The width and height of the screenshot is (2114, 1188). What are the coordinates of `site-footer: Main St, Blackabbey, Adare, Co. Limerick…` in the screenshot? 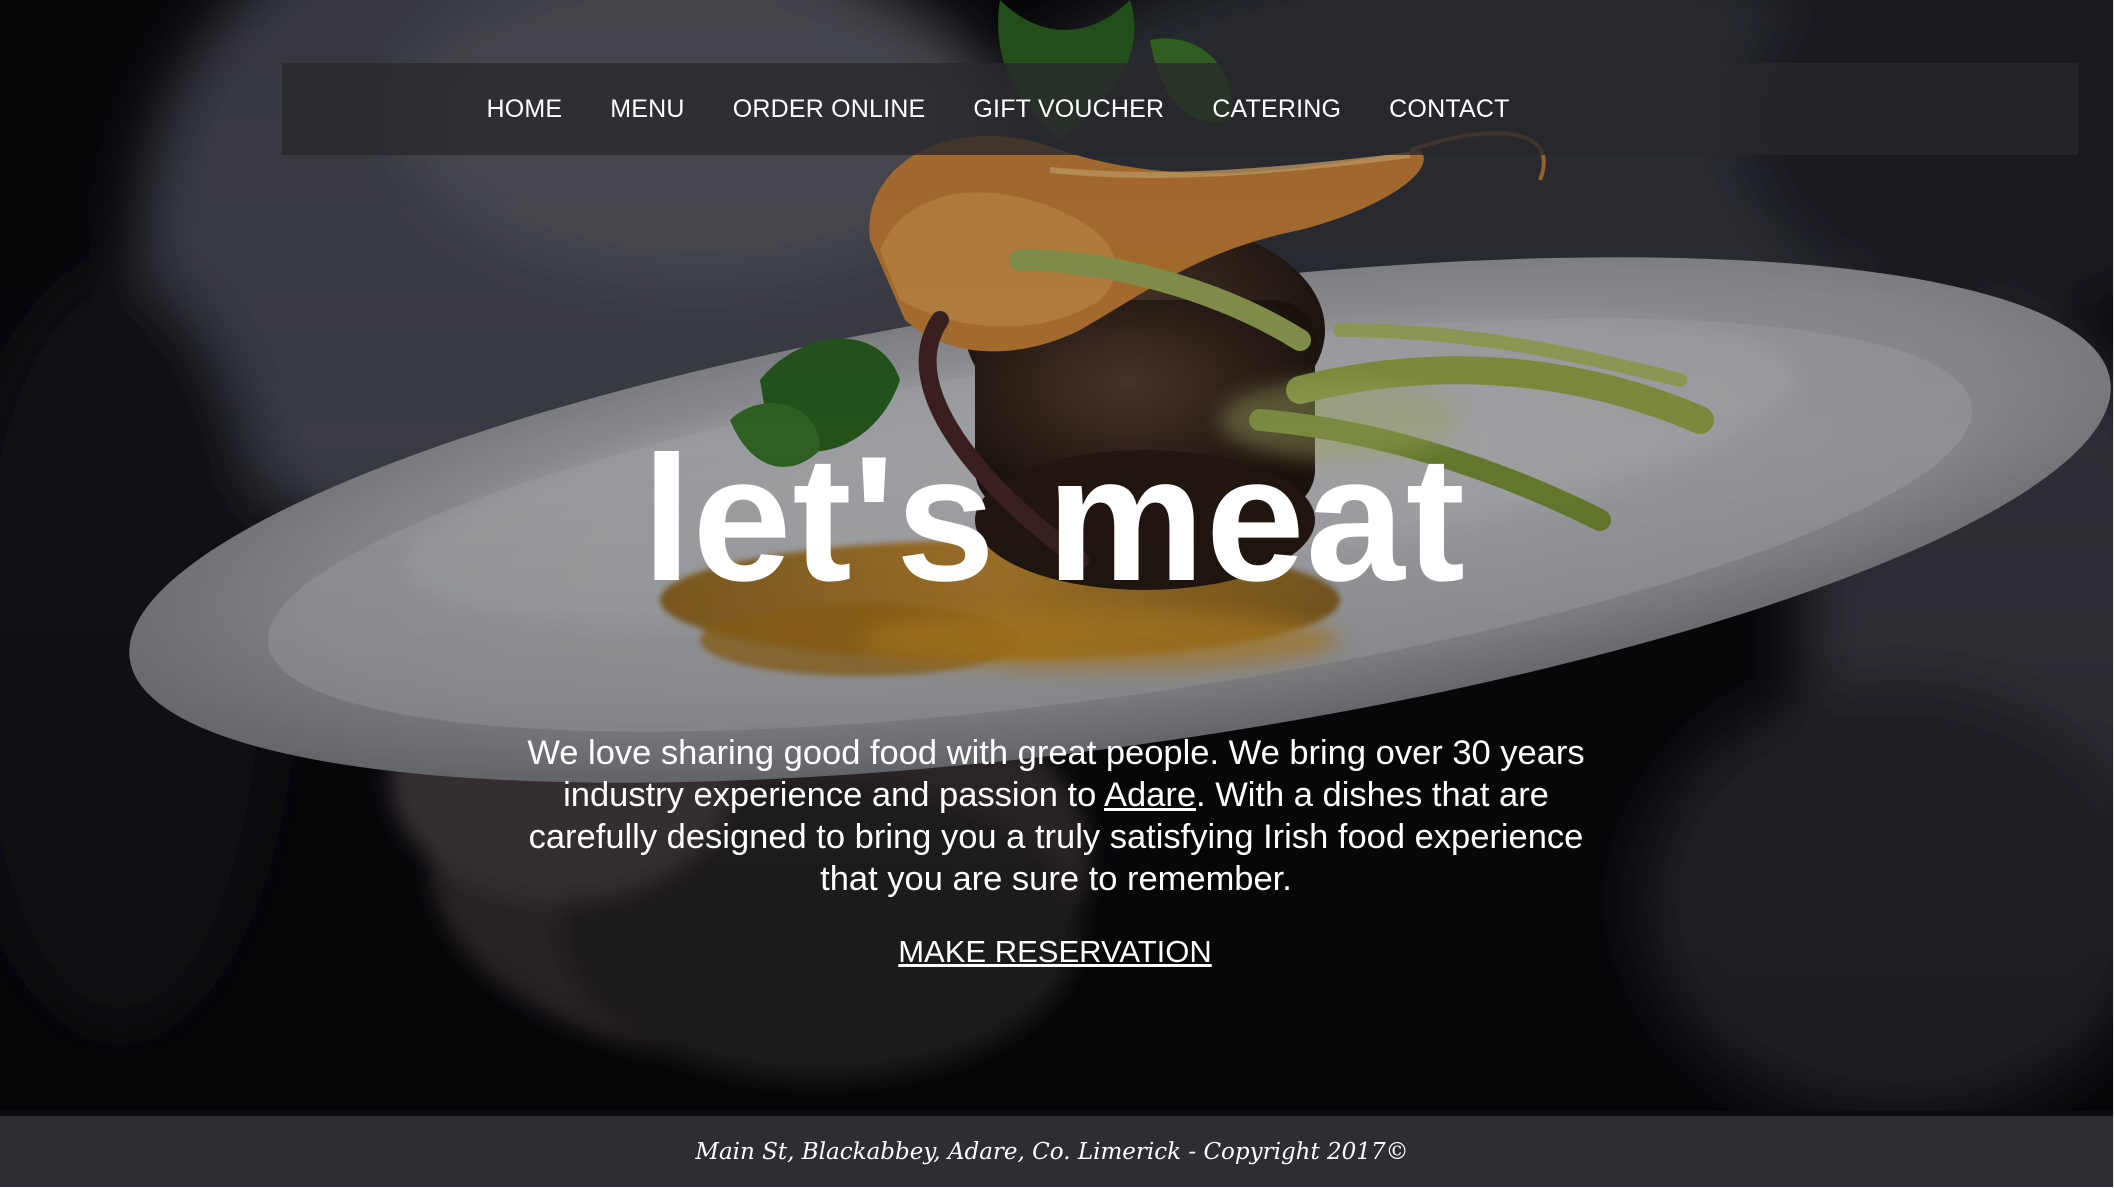 It's located at (1057, 1151).